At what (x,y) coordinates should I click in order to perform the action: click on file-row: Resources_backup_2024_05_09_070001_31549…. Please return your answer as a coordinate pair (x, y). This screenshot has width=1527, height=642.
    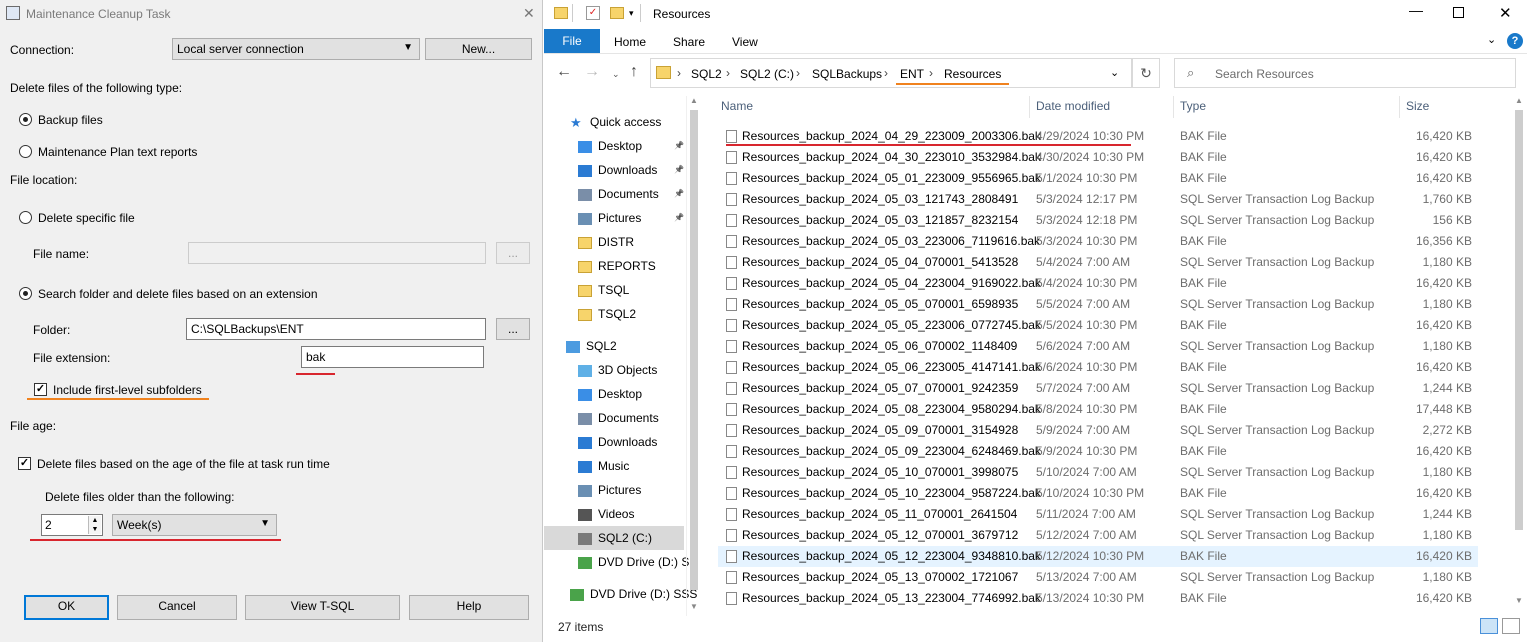
    Looking at the image, I should click on (1098, 430).